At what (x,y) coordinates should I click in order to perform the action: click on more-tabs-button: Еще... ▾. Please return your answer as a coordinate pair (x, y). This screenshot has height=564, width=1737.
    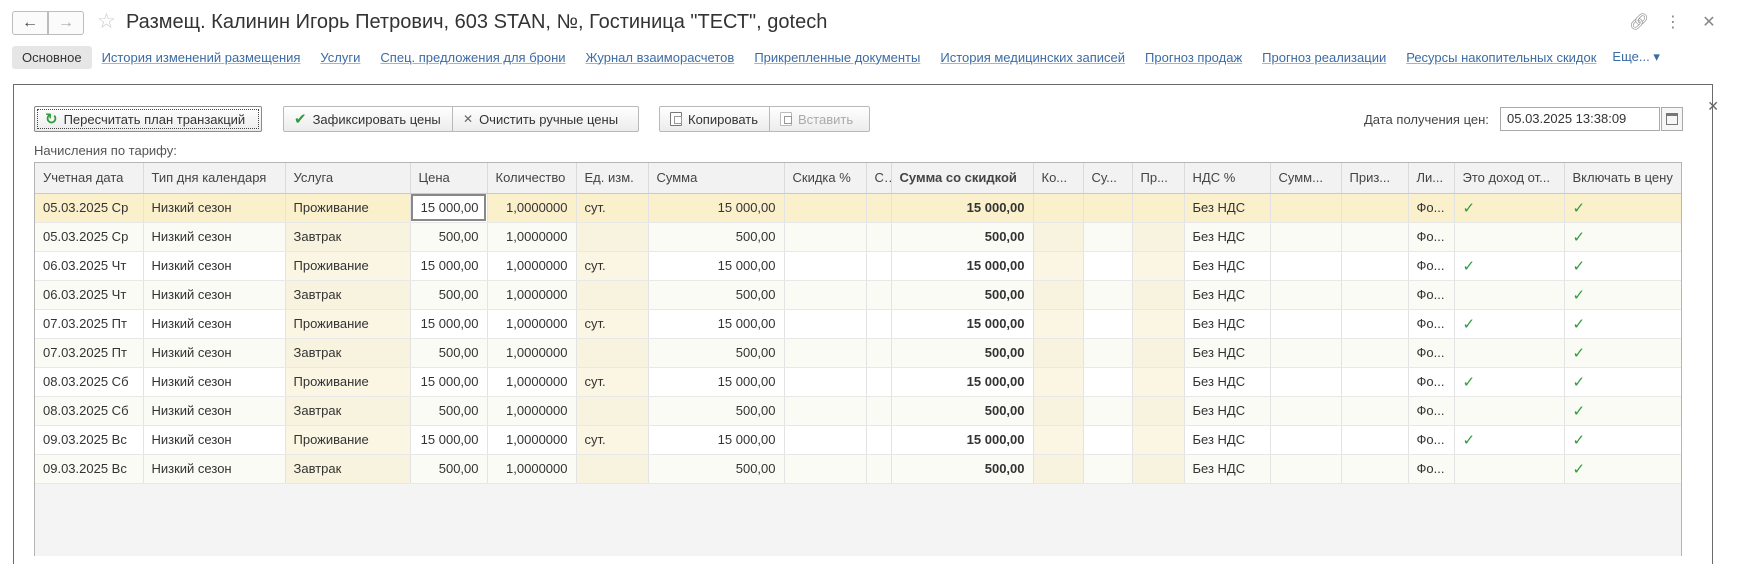
    Looking at the image, I should click on (1635, 57).